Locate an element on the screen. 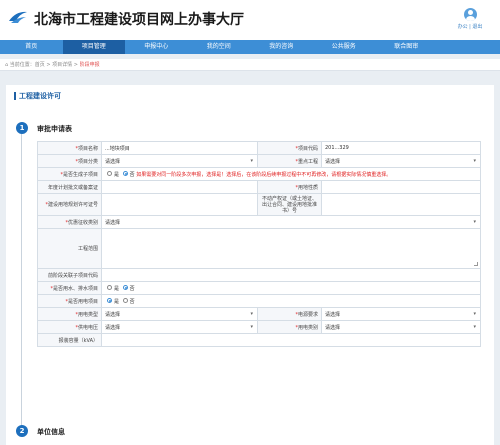 This screenshot has width=500, height=445. step-2-title: 单位信息 is located at coordinates (51, 432).